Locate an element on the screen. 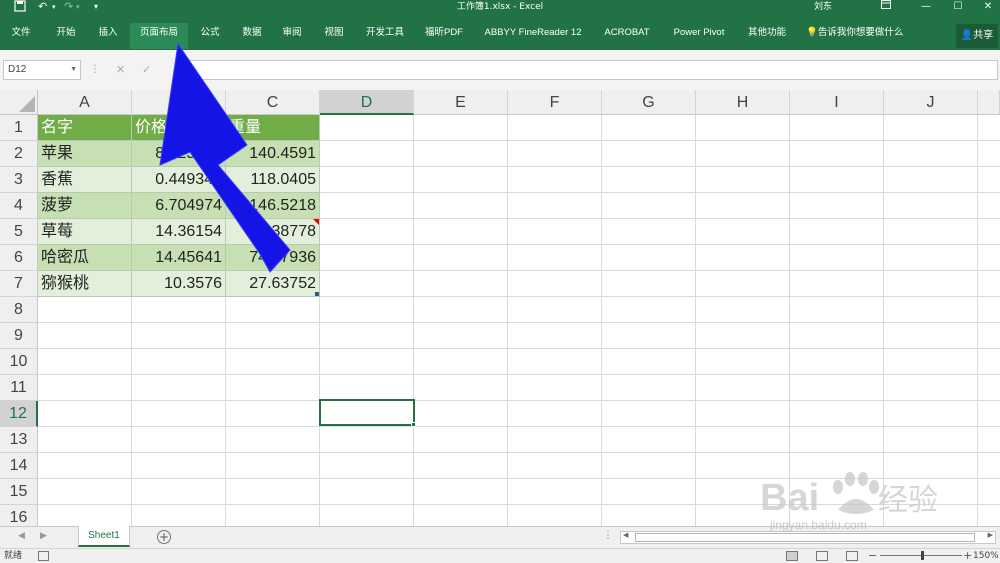 The width and height of the screenshot is (1000, 563). name-box: D12 ▼ is located at coordinates (42, 70).